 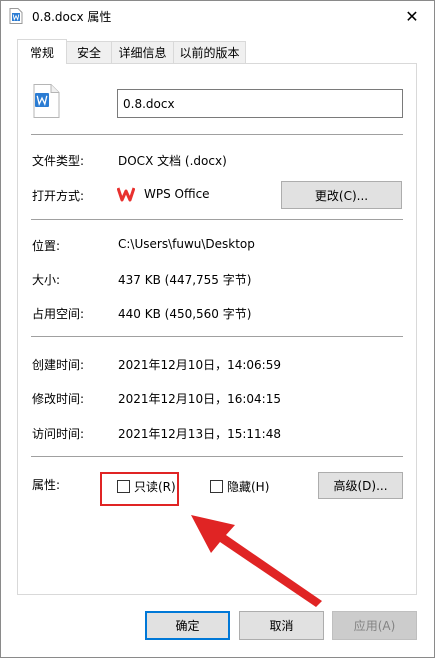 I want to click on tab-general-label: 常规, so click(x=41, y=52).